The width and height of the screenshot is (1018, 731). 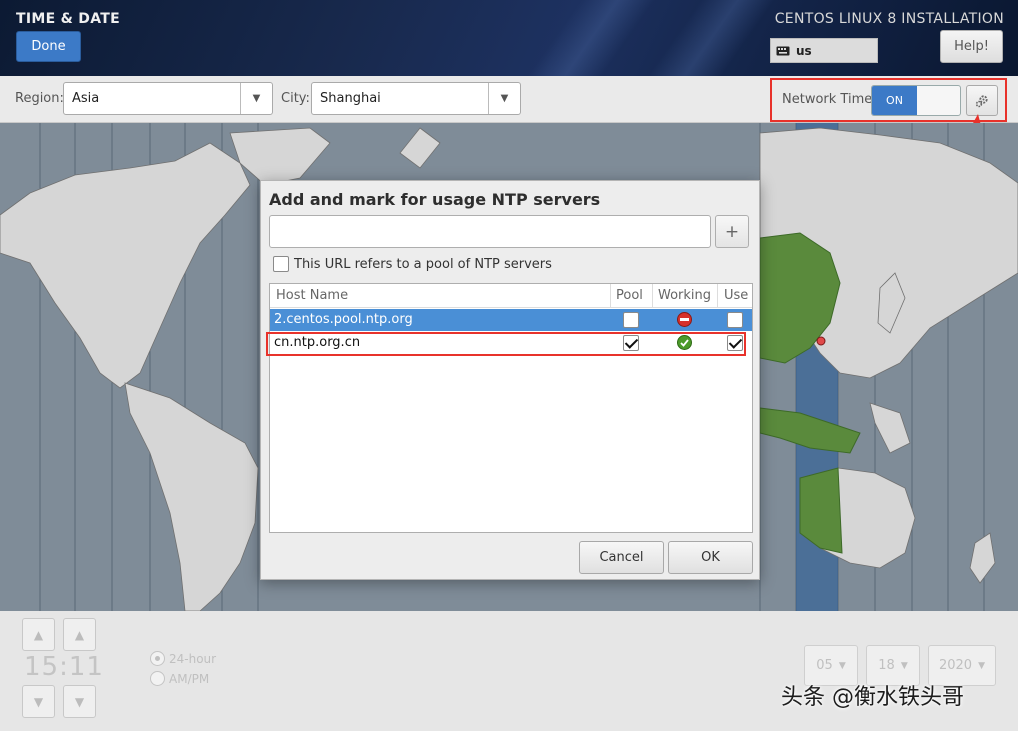 I want to click on day-value: 18, so click(x=886, y=665).